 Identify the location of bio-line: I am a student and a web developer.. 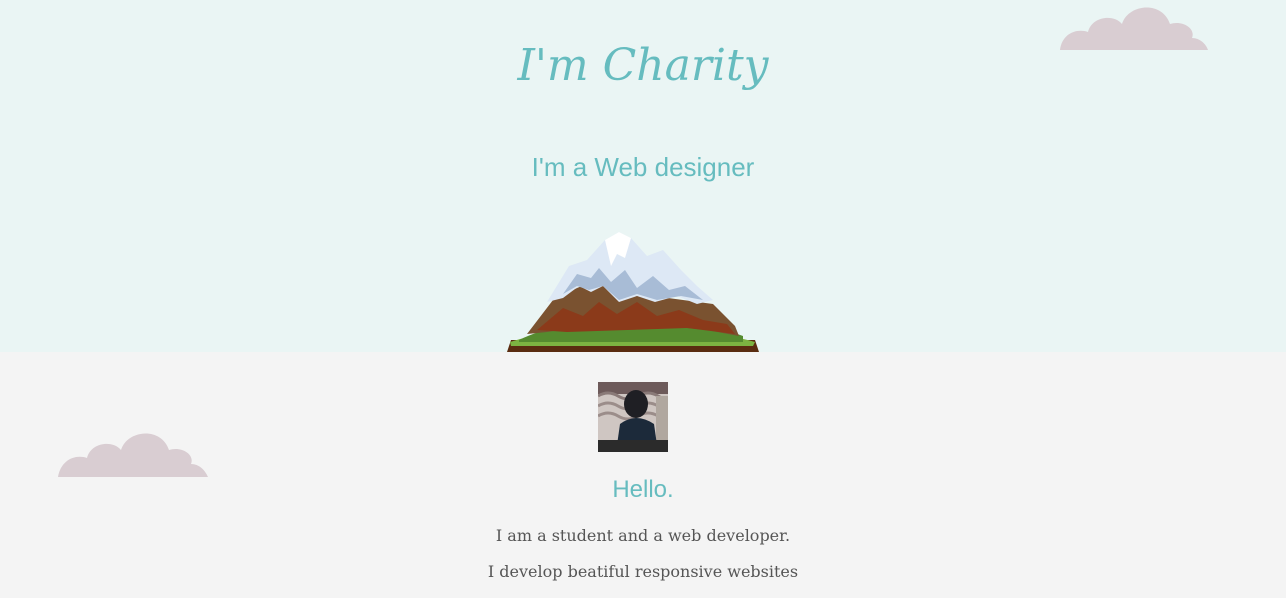
(643, 535).